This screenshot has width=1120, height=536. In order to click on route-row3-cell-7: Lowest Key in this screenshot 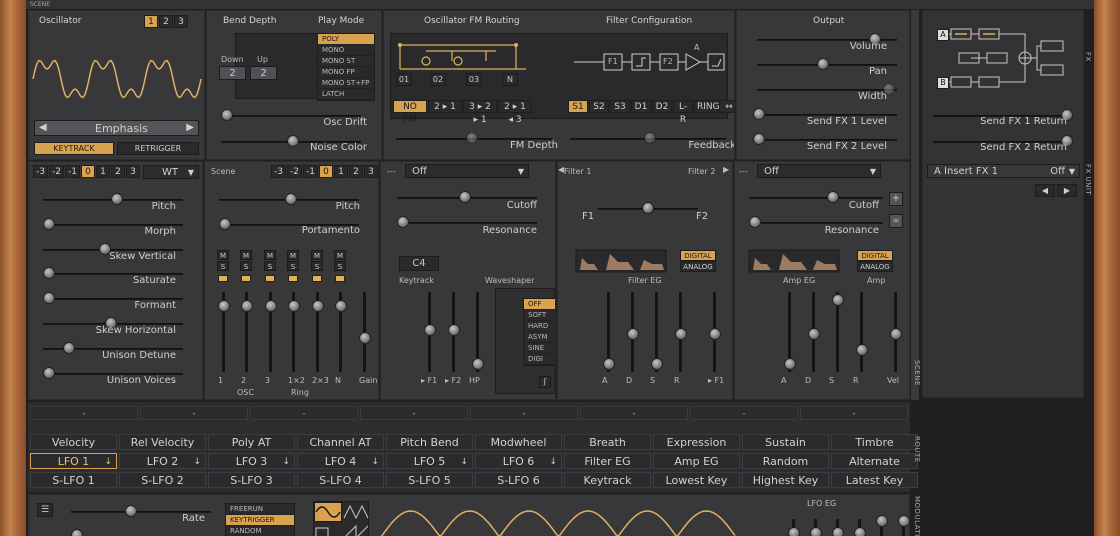, I will do `click(696, 480)`.